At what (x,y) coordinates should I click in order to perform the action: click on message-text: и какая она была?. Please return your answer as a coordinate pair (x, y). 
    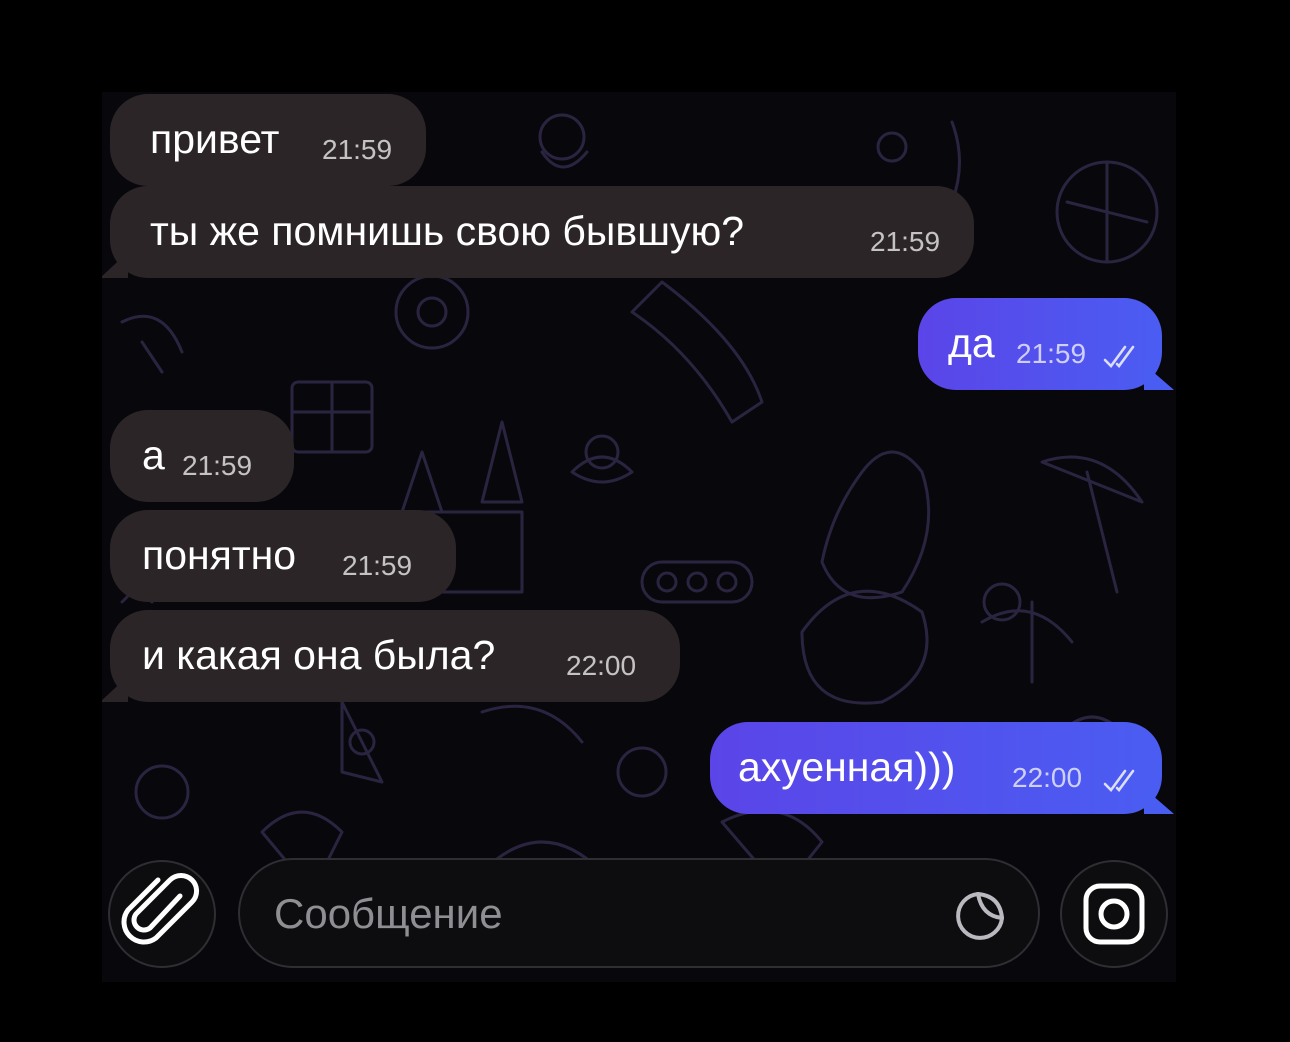
    Looking at the image, I should click on (319, 655).